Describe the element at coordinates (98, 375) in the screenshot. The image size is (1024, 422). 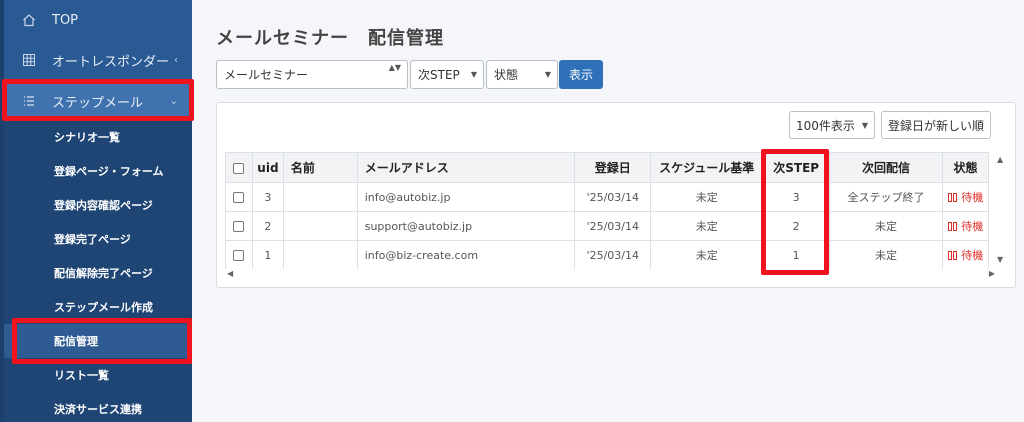
I see `submenu-list: リスト一覧` at that location.